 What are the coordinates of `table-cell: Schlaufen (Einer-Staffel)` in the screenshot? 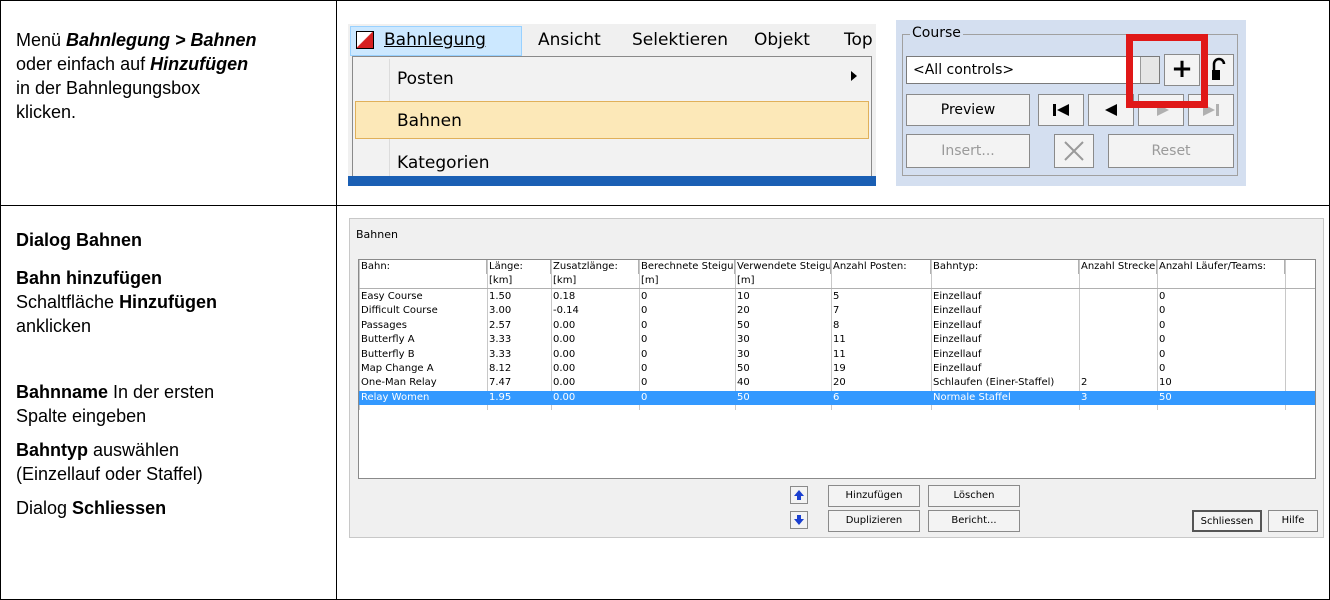 It's located at (1005, 383).